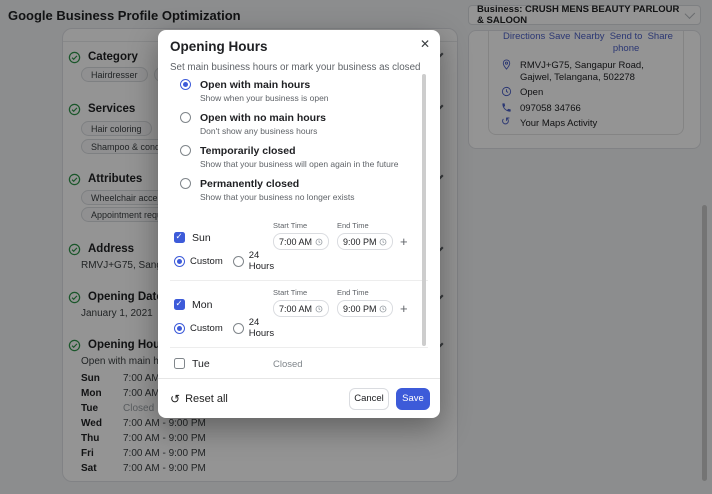 The image size is (712, 494). What do you see at coordinates (185, 84) in the screenshot?
I see `radio-selected` at bounding box center [185, 84].